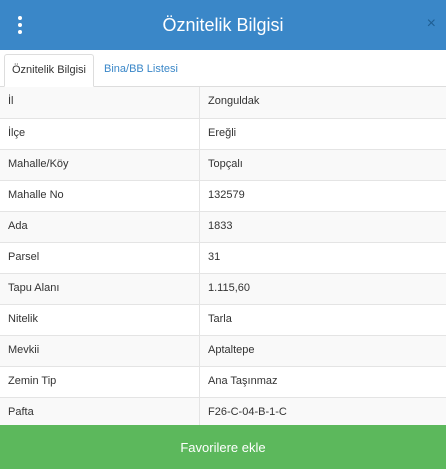 The width and height of the screenshot is (446, 473). I want to click on attribute-value: Aptaltepe, so click(231, 350).